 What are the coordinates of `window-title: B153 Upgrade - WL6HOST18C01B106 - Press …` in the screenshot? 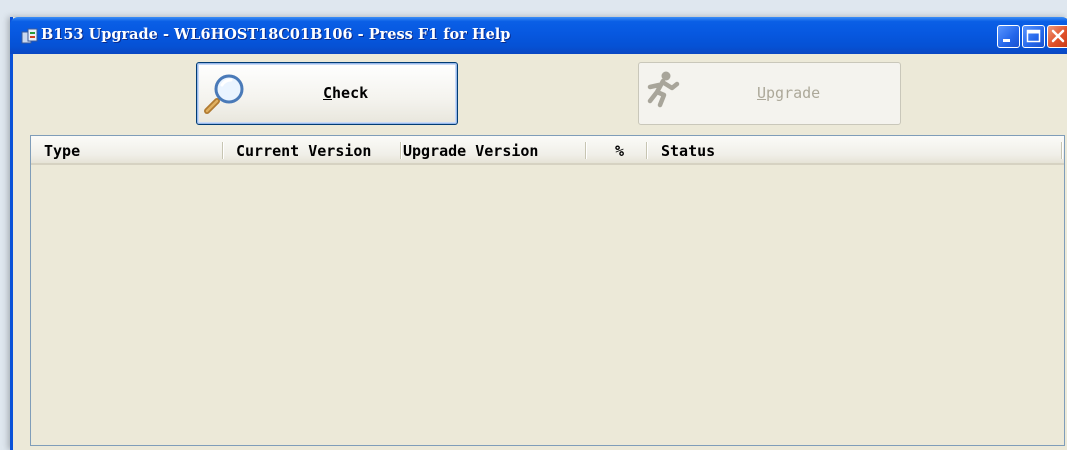 It's located at (276, 34).